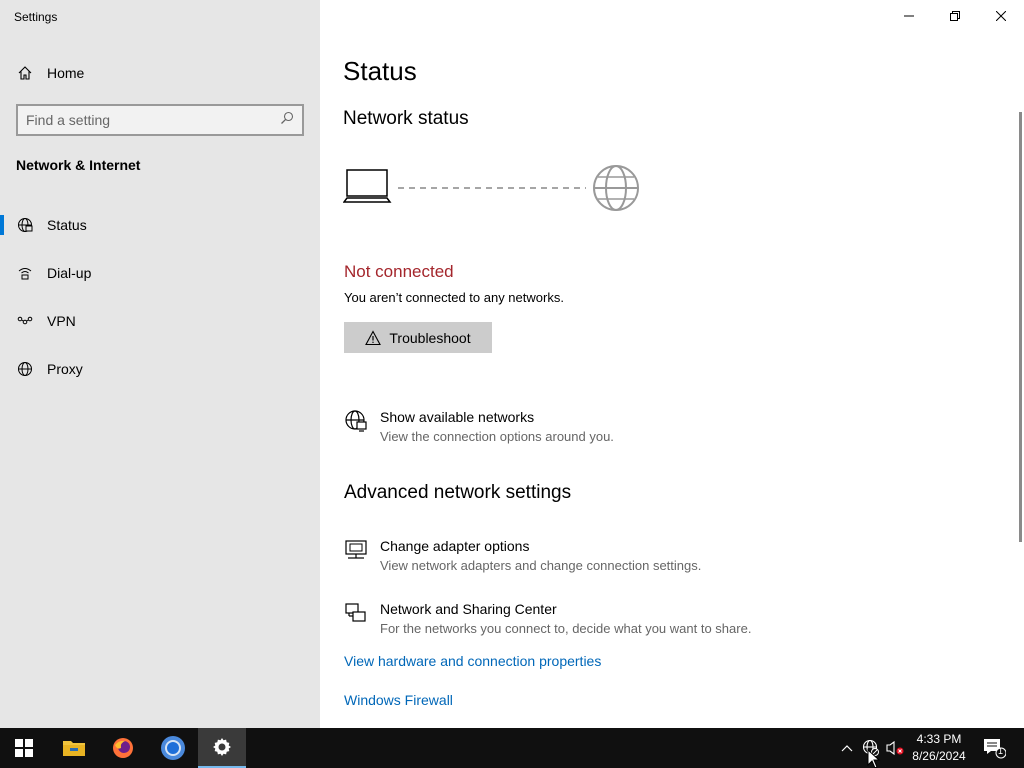 The image size is (1024, 768). I want to click on sidebar-item-vpn: VPN, so click(160, 321).